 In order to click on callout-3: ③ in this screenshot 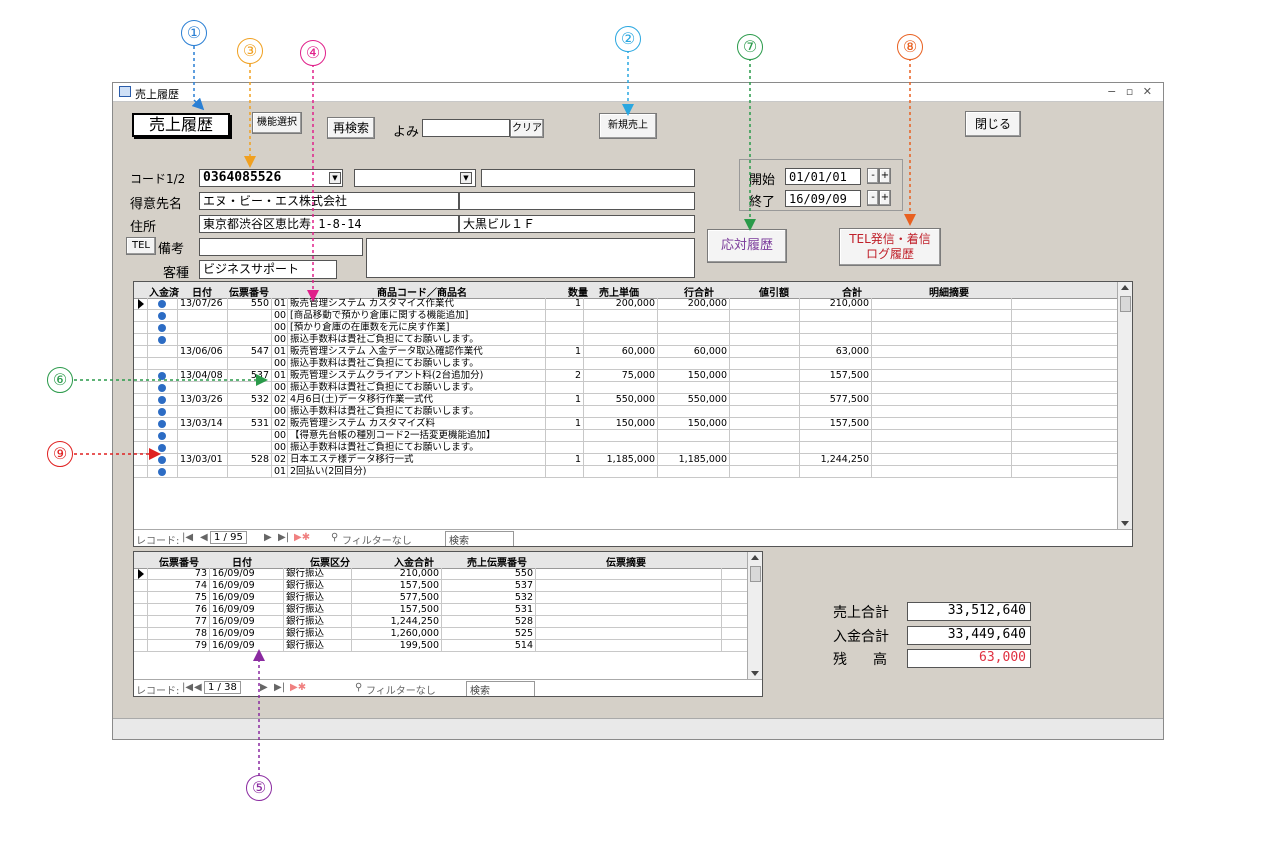, I will do `click(250, 51)`.